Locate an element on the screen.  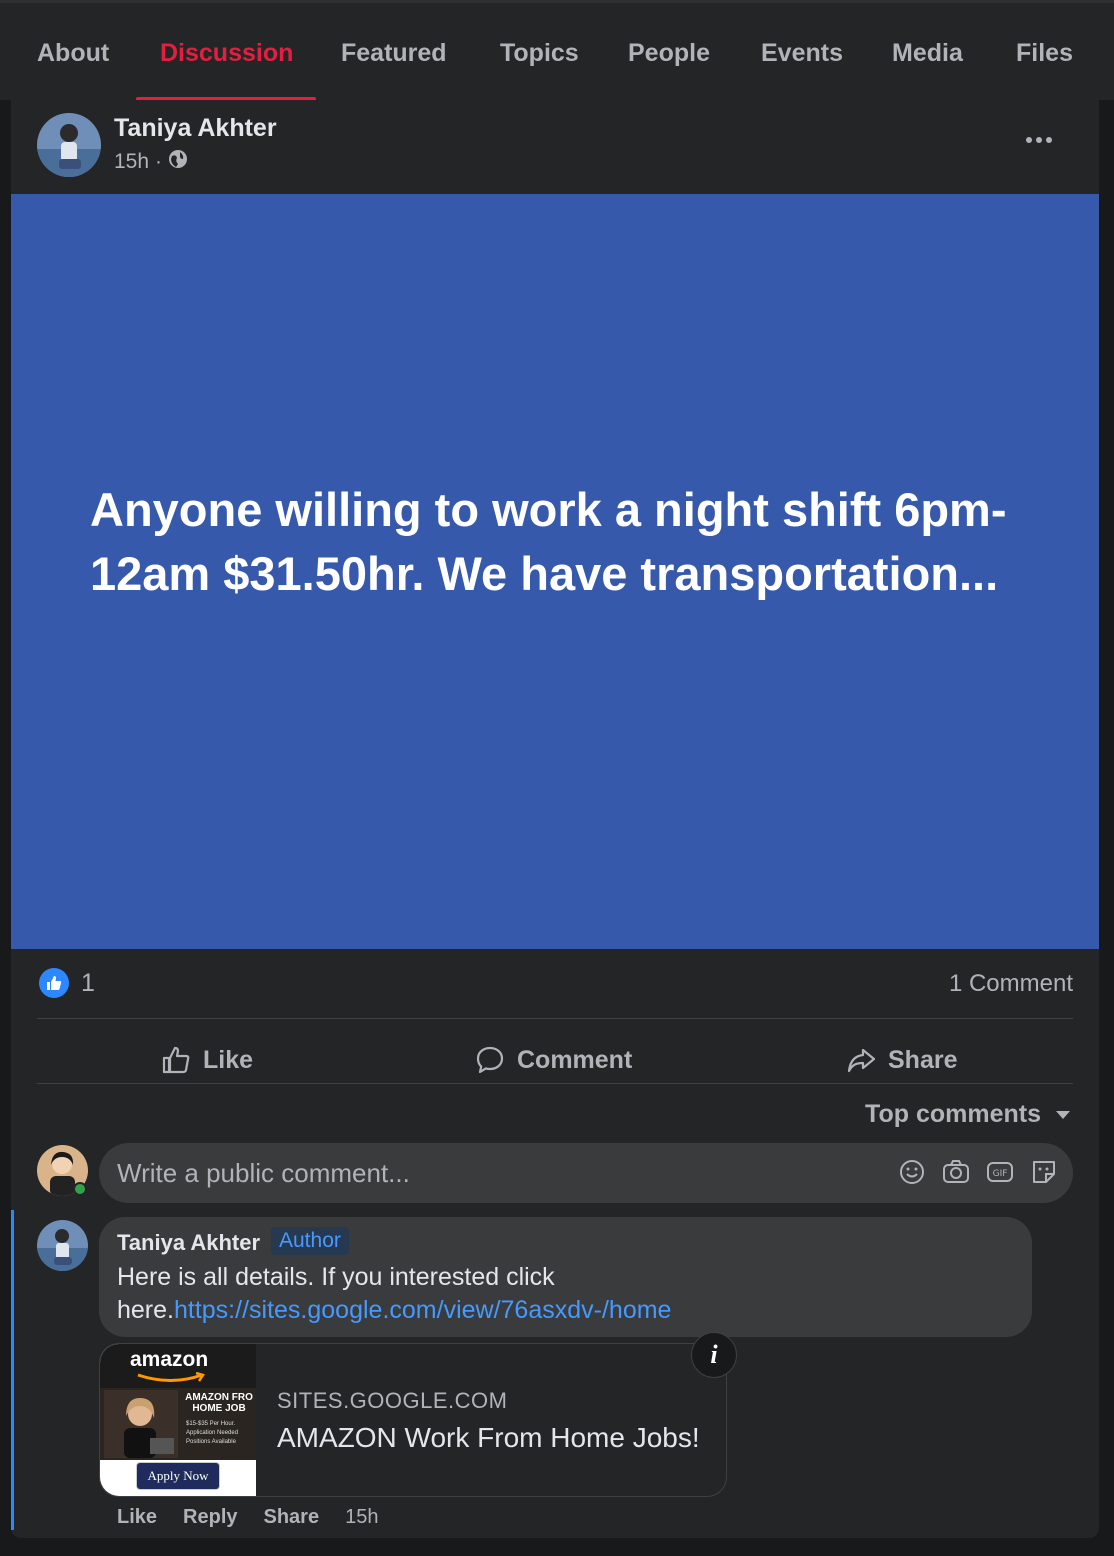
tab-discussion: Discussion is located at coordinates (226, 53).